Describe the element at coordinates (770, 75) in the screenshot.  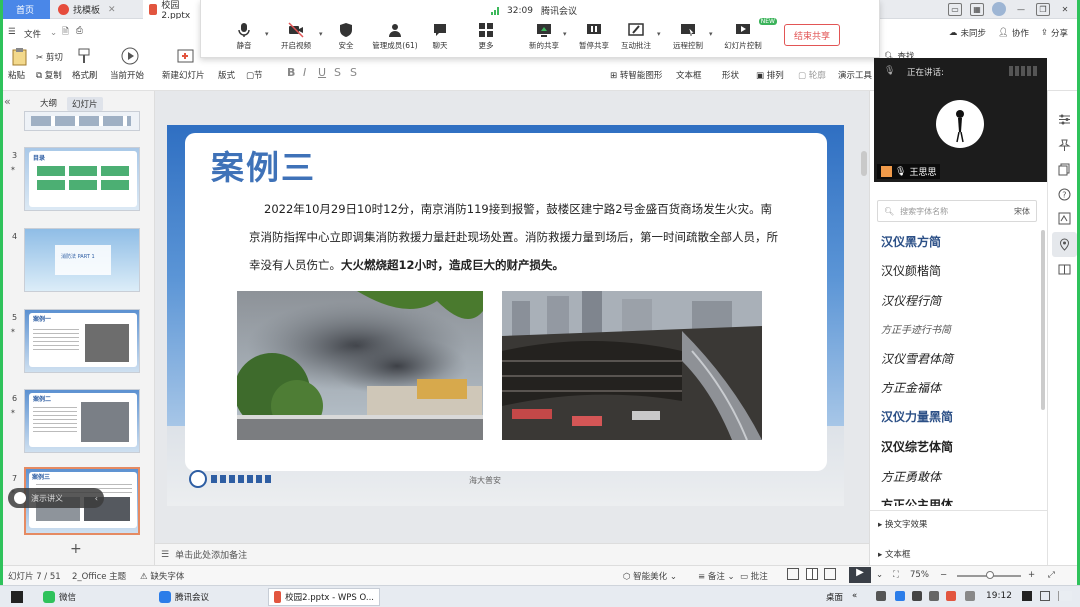
I see `arrange-button: ▣ 排列` at that location.